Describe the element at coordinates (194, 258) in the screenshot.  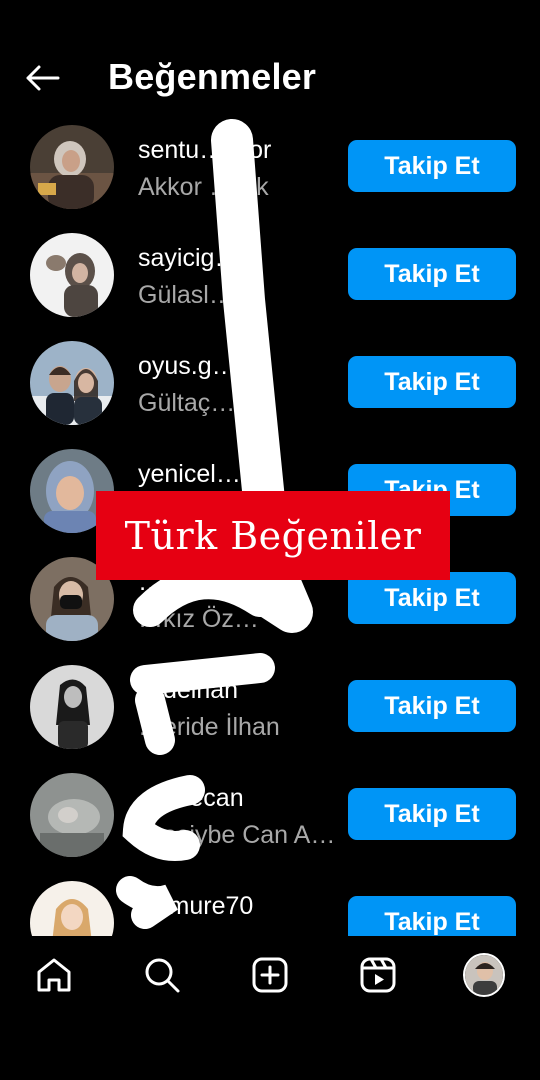
I see `username: sayicig…li` at that location.